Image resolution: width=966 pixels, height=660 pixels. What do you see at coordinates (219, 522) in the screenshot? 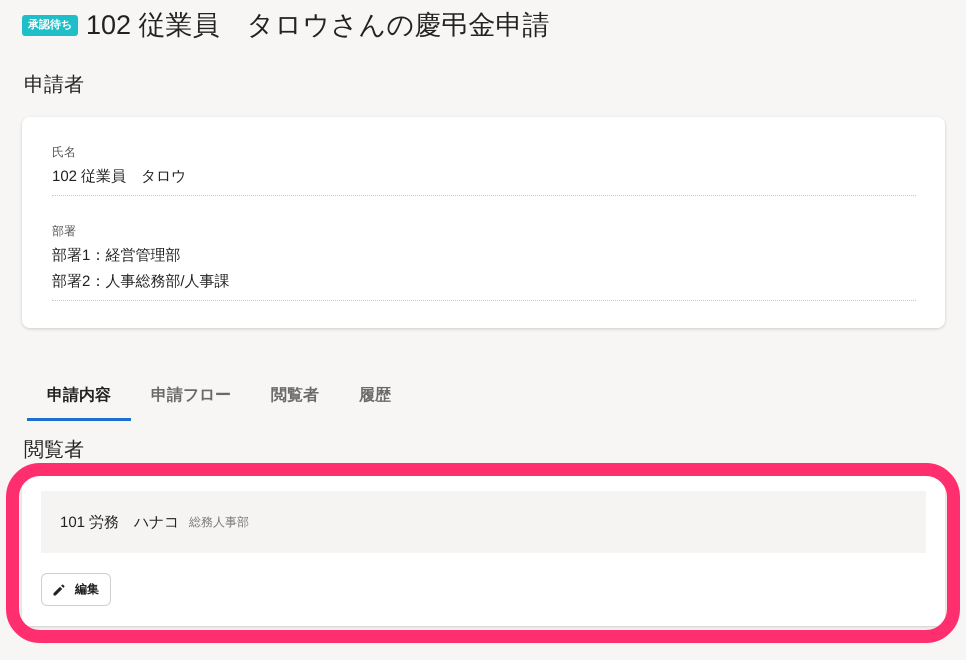
I see `viewer-department: 総務人事部` at bounding box center [219, 522].